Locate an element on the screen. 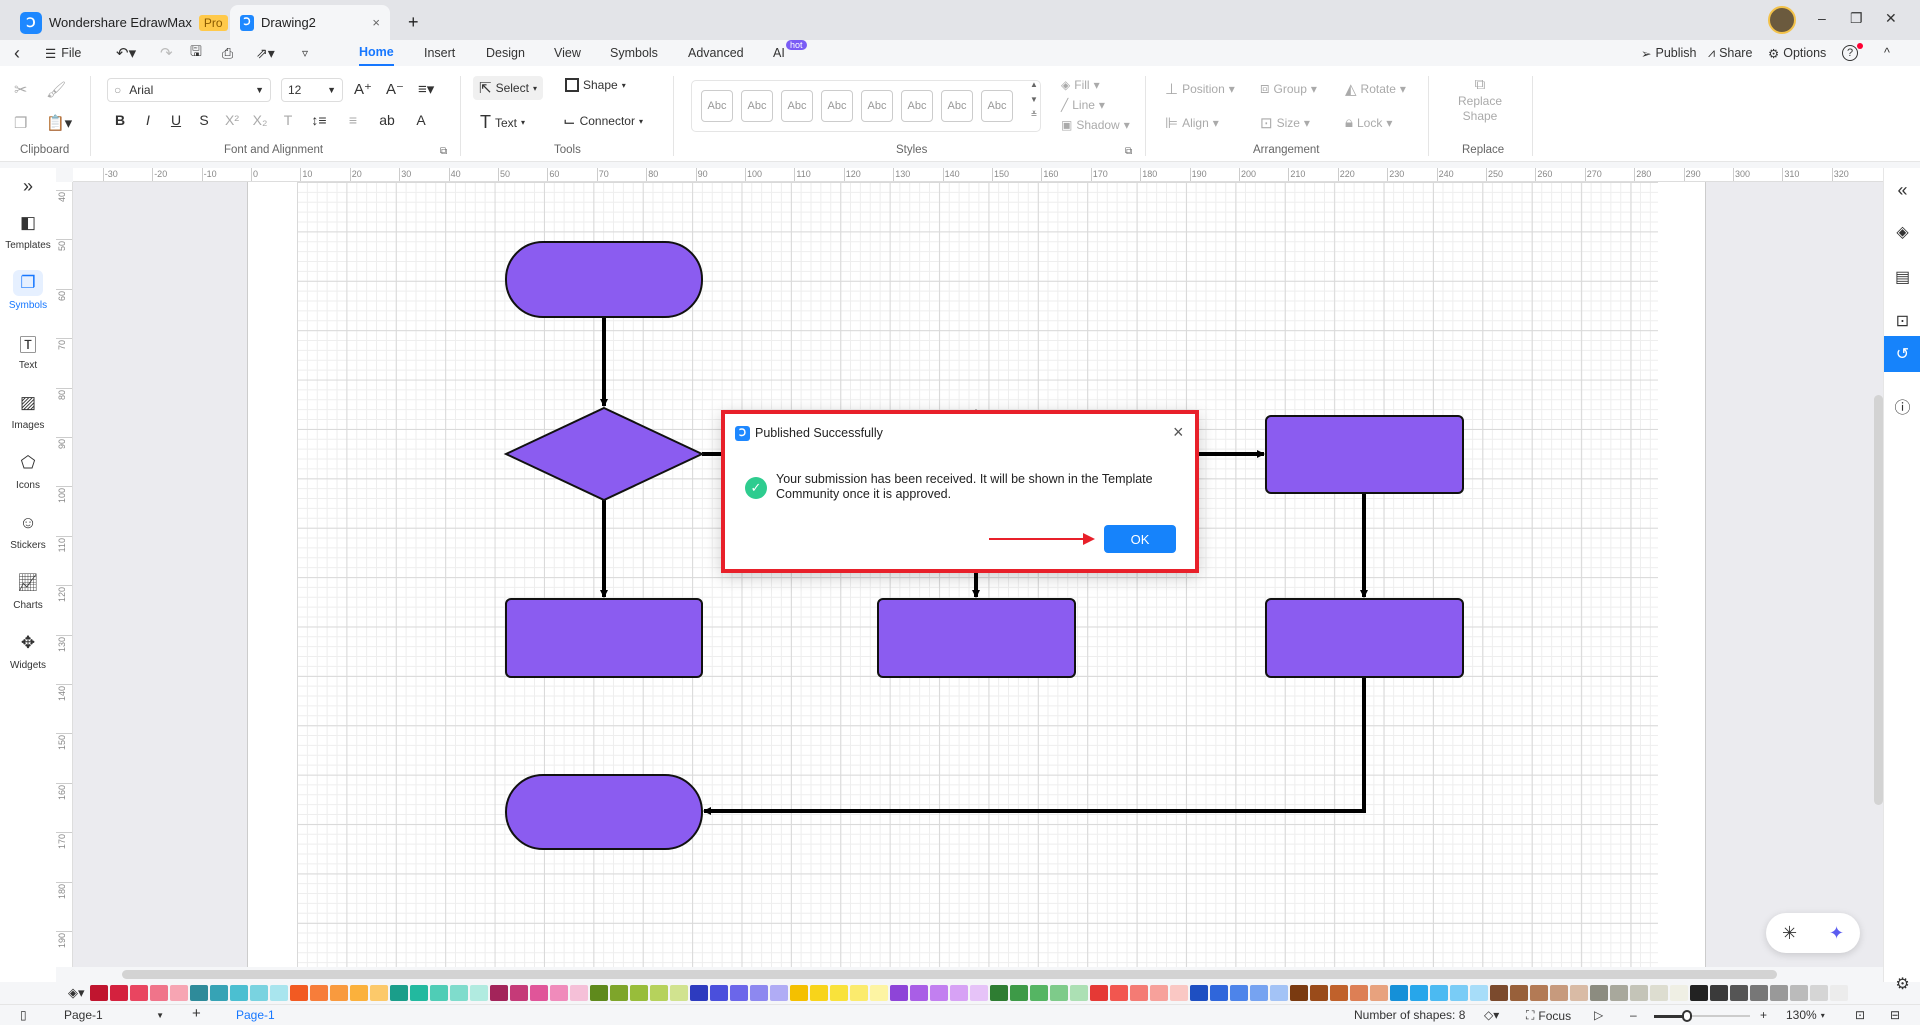 The height and width of the screenshot is (1025, 1920). shadow-button: ▣ Shadow ▾ is located at coordinates (1095, 125).